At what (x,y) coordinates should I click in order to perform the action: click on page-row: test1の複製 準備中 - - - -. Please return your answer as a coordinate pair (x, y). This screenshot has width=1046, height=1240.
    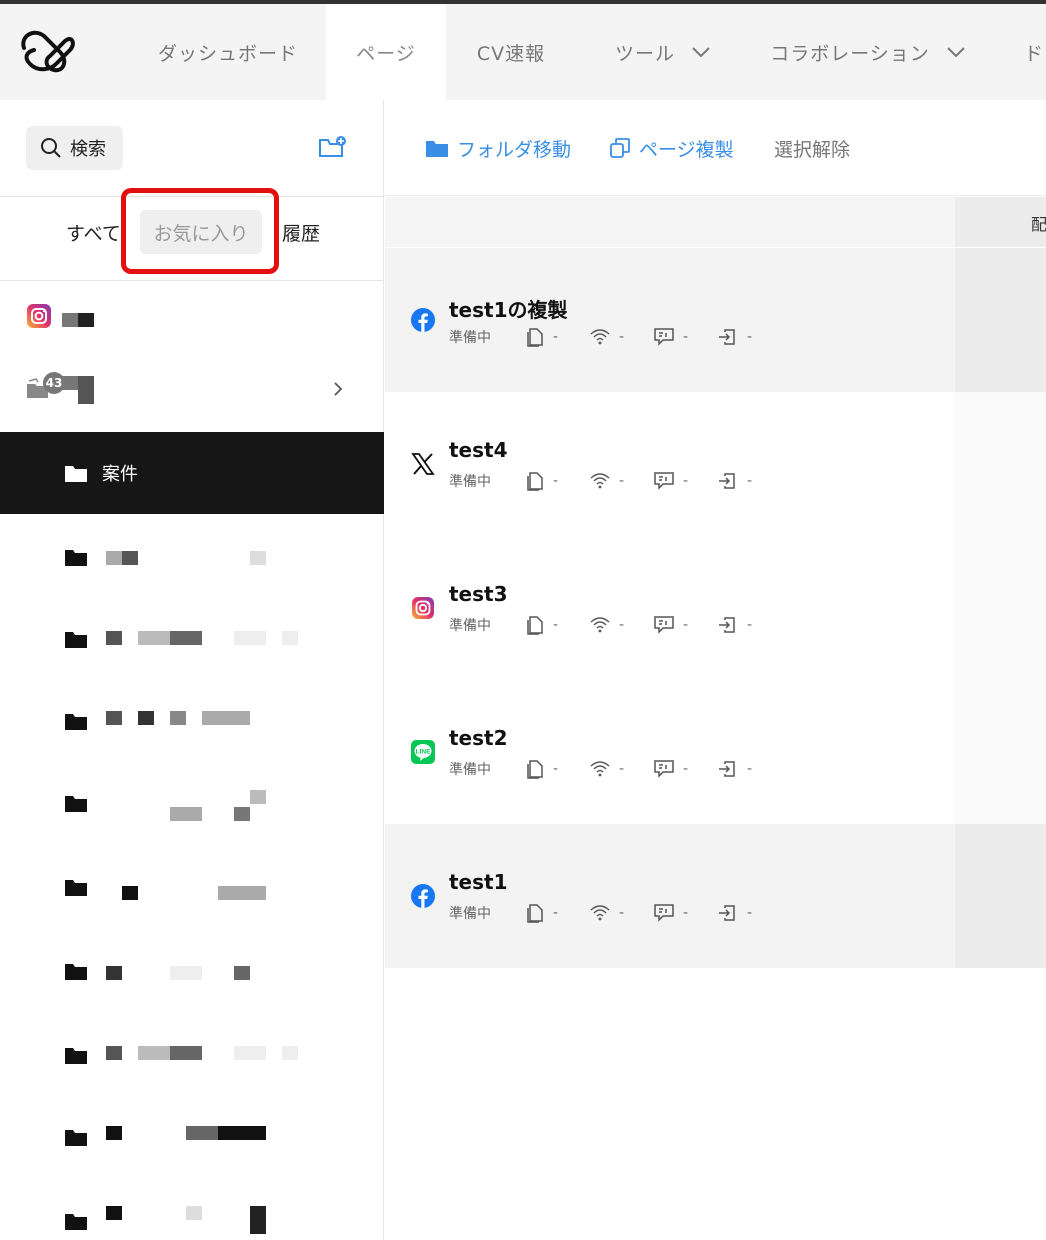
    Looking at the image, I should click on (670, 320).